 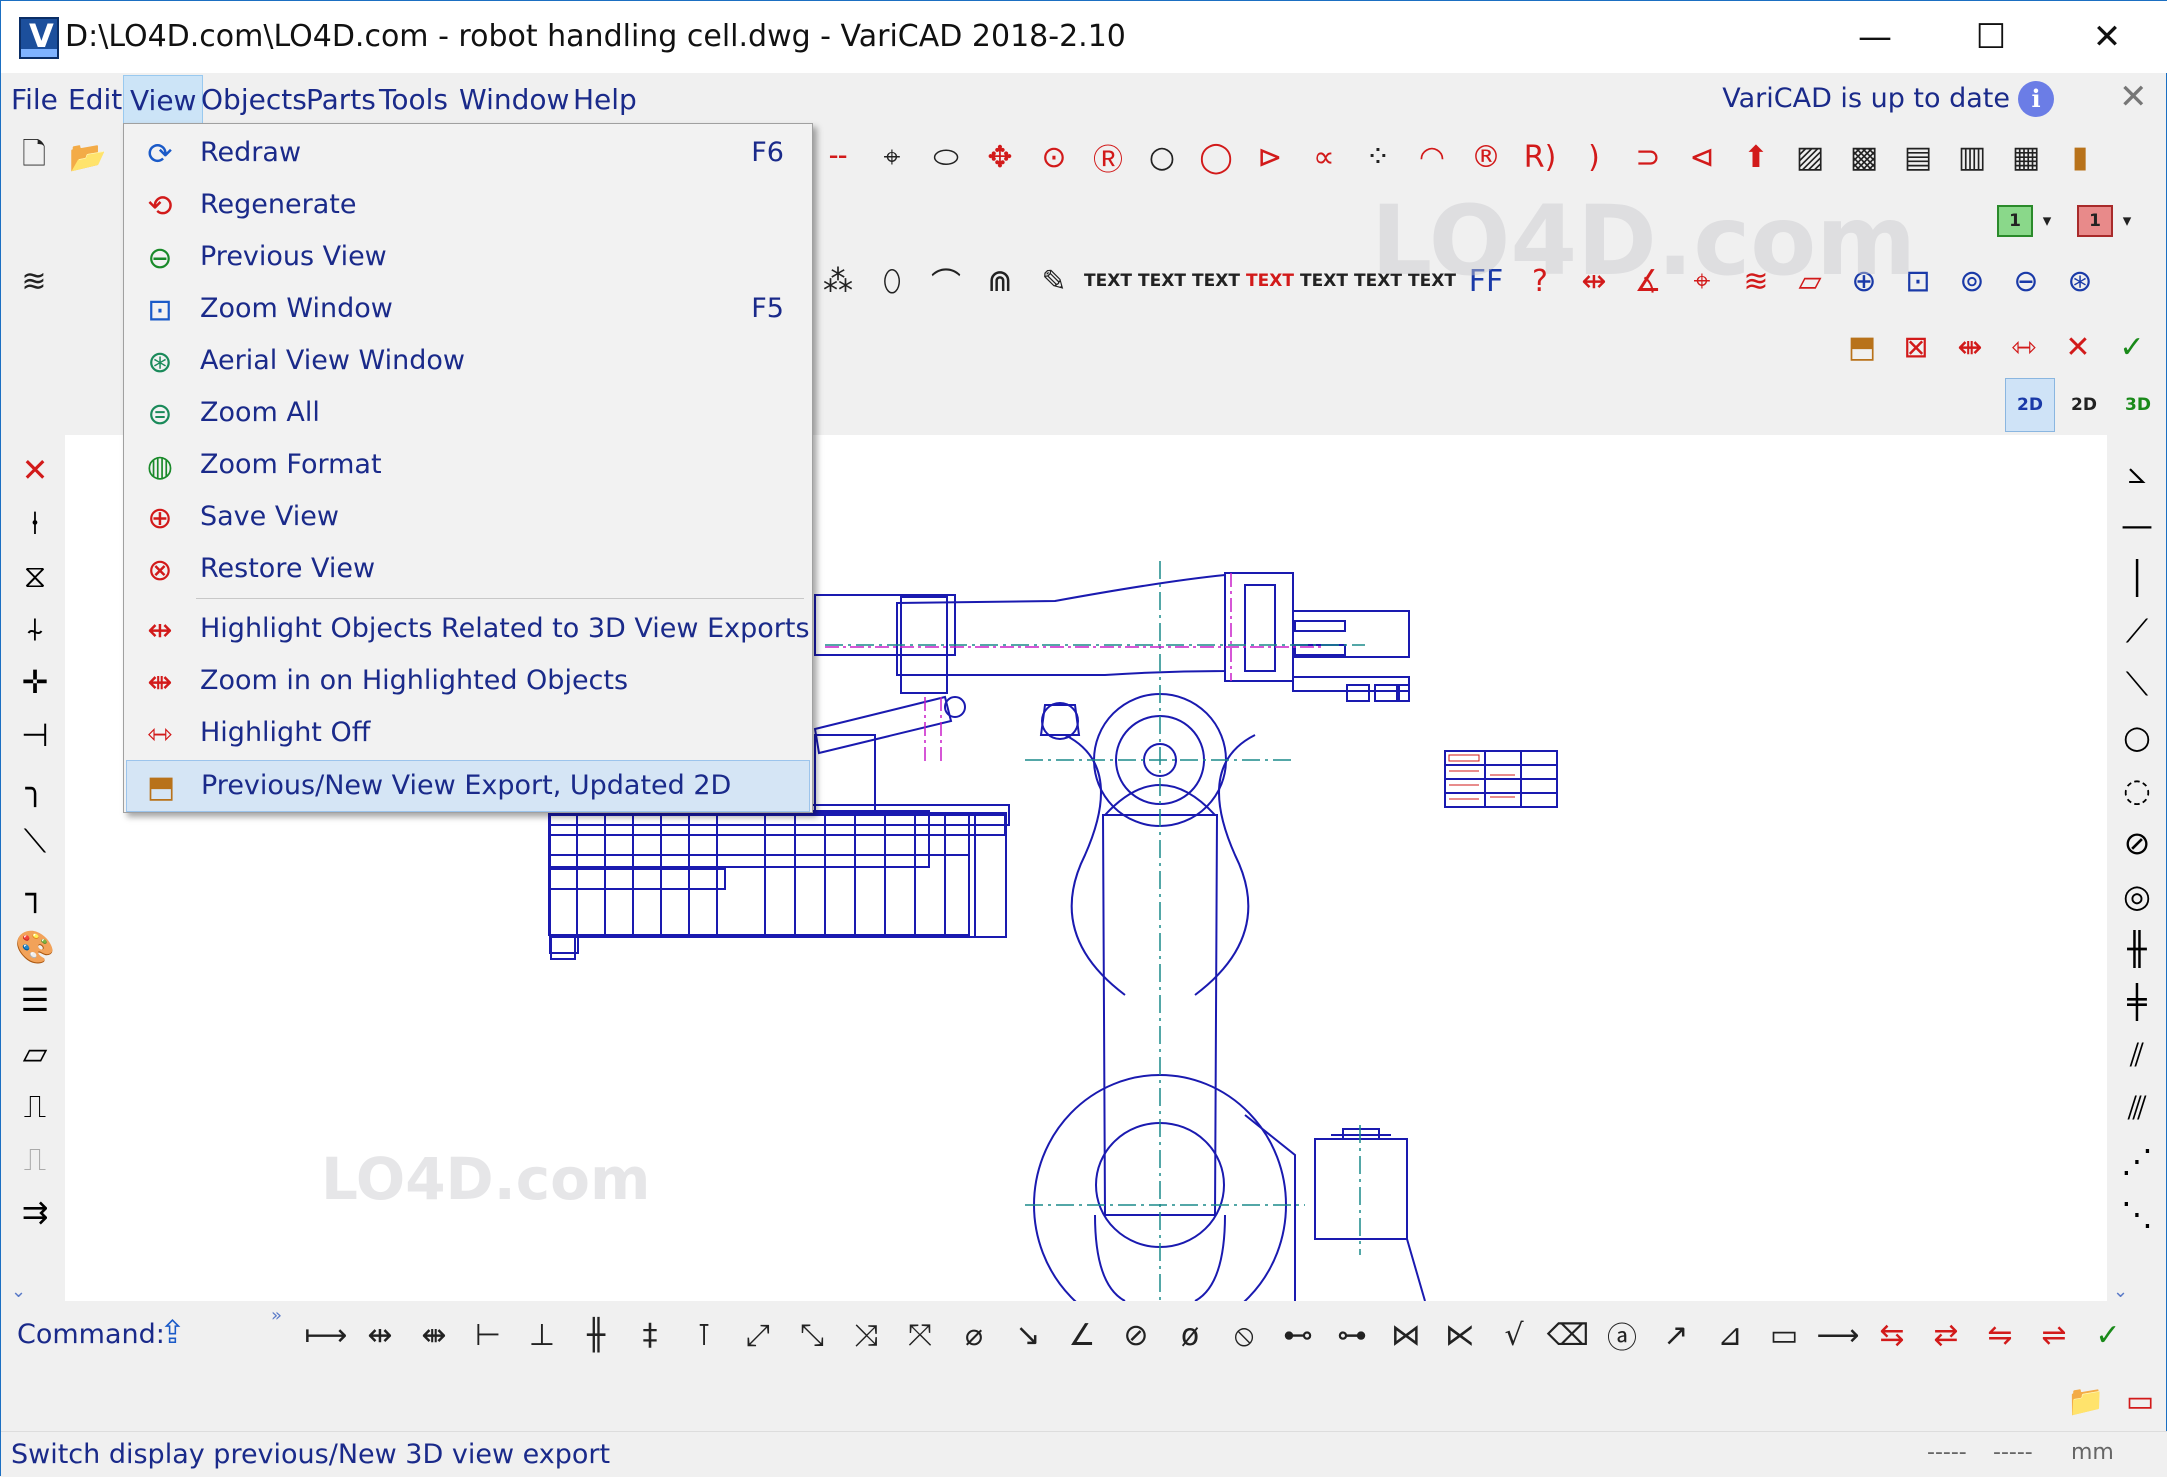 What do you see at coordinates (2080, 281) in the screenshot?
I see `next-view-tool-icon: ⊛` at bounding box center [2080, 281].